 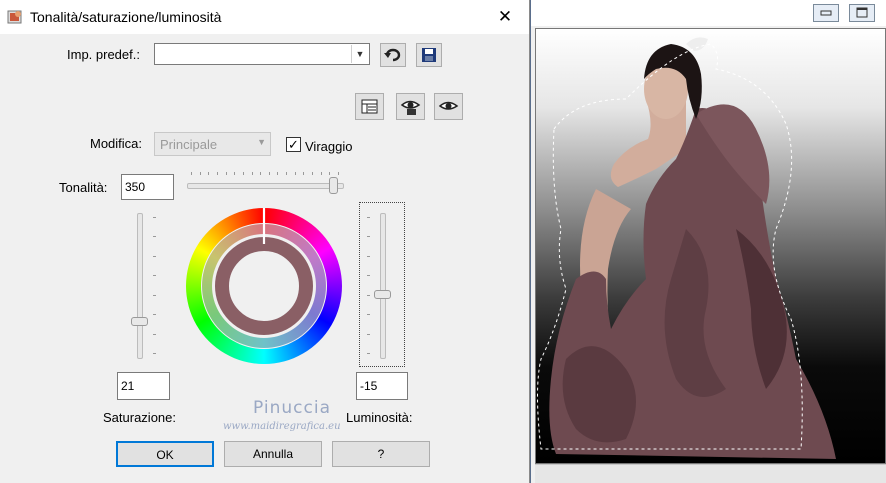 I want to click on result-color-ring, so click(x=264, y=286).